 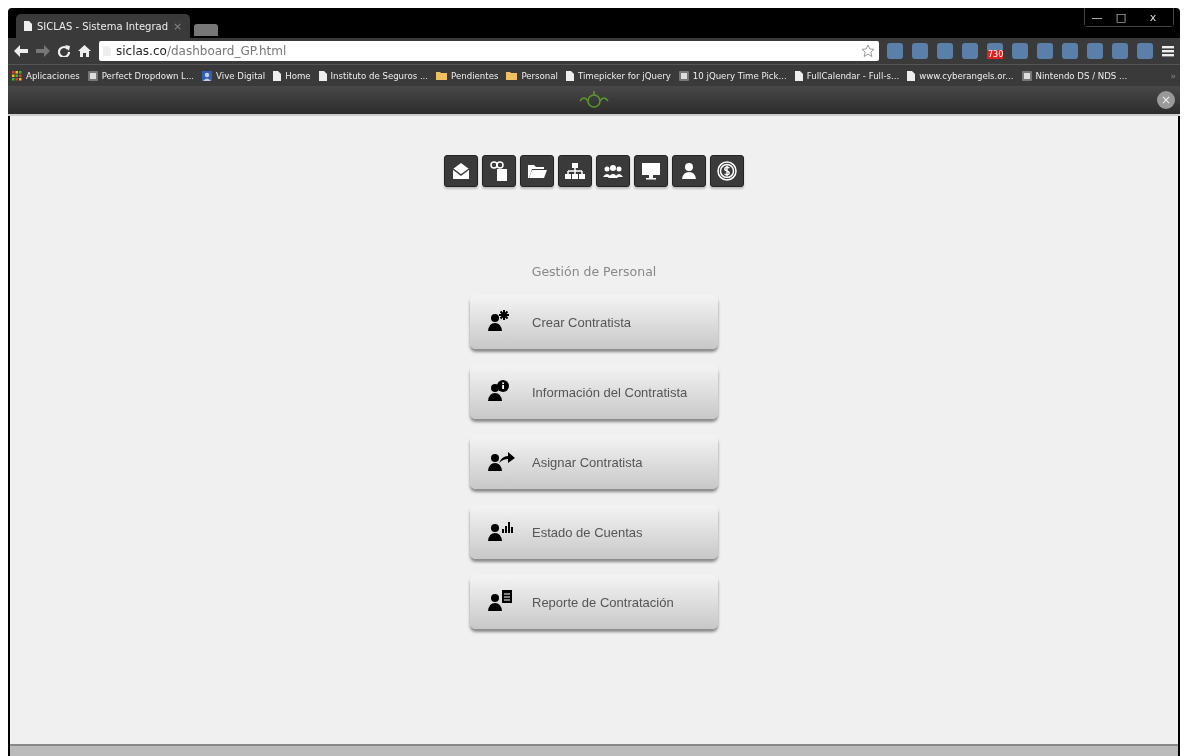 What do you see at coordinates (594, 100) in the screenshot?
I see `logo-drawing` at bounding box center [594, 100].